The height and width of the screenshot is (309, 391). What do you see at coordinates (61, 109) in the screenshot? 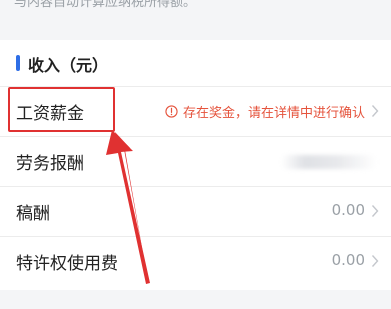
I see `annotation-highlight-box` at bounding box center [61, 109].